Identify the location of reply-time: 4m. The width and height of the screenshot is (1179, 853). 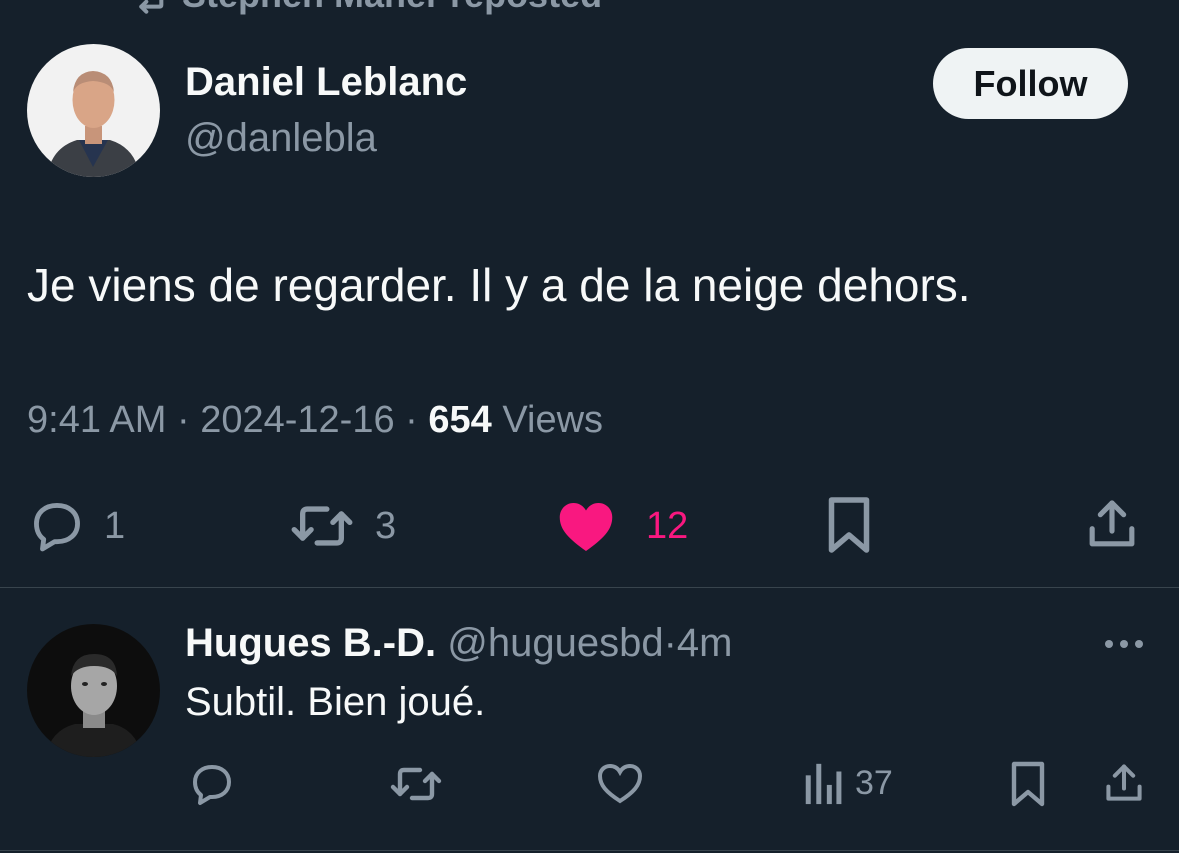
(705, 643).